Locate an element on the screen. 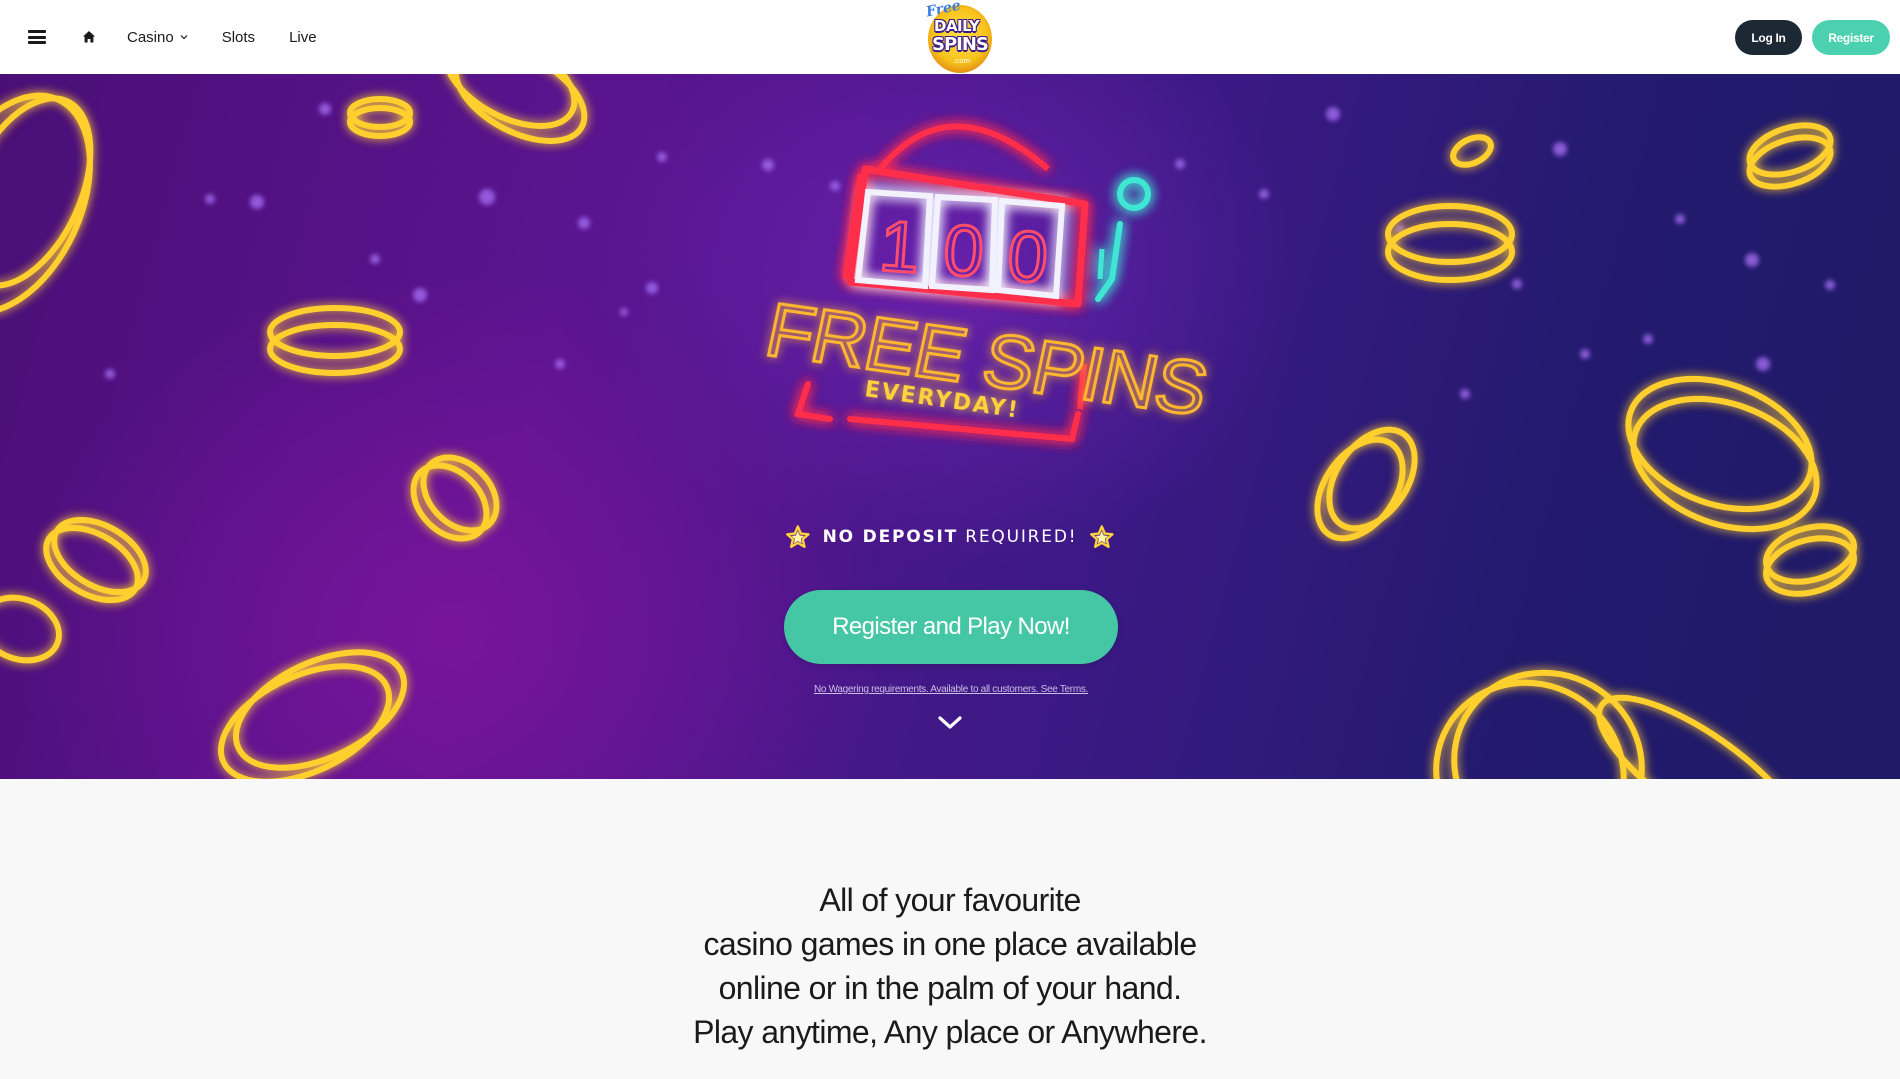 Image resolution: width=1900 pixels, height=1079 pixels. reel-digit-2: 0 is located at coordinates (964, 251).